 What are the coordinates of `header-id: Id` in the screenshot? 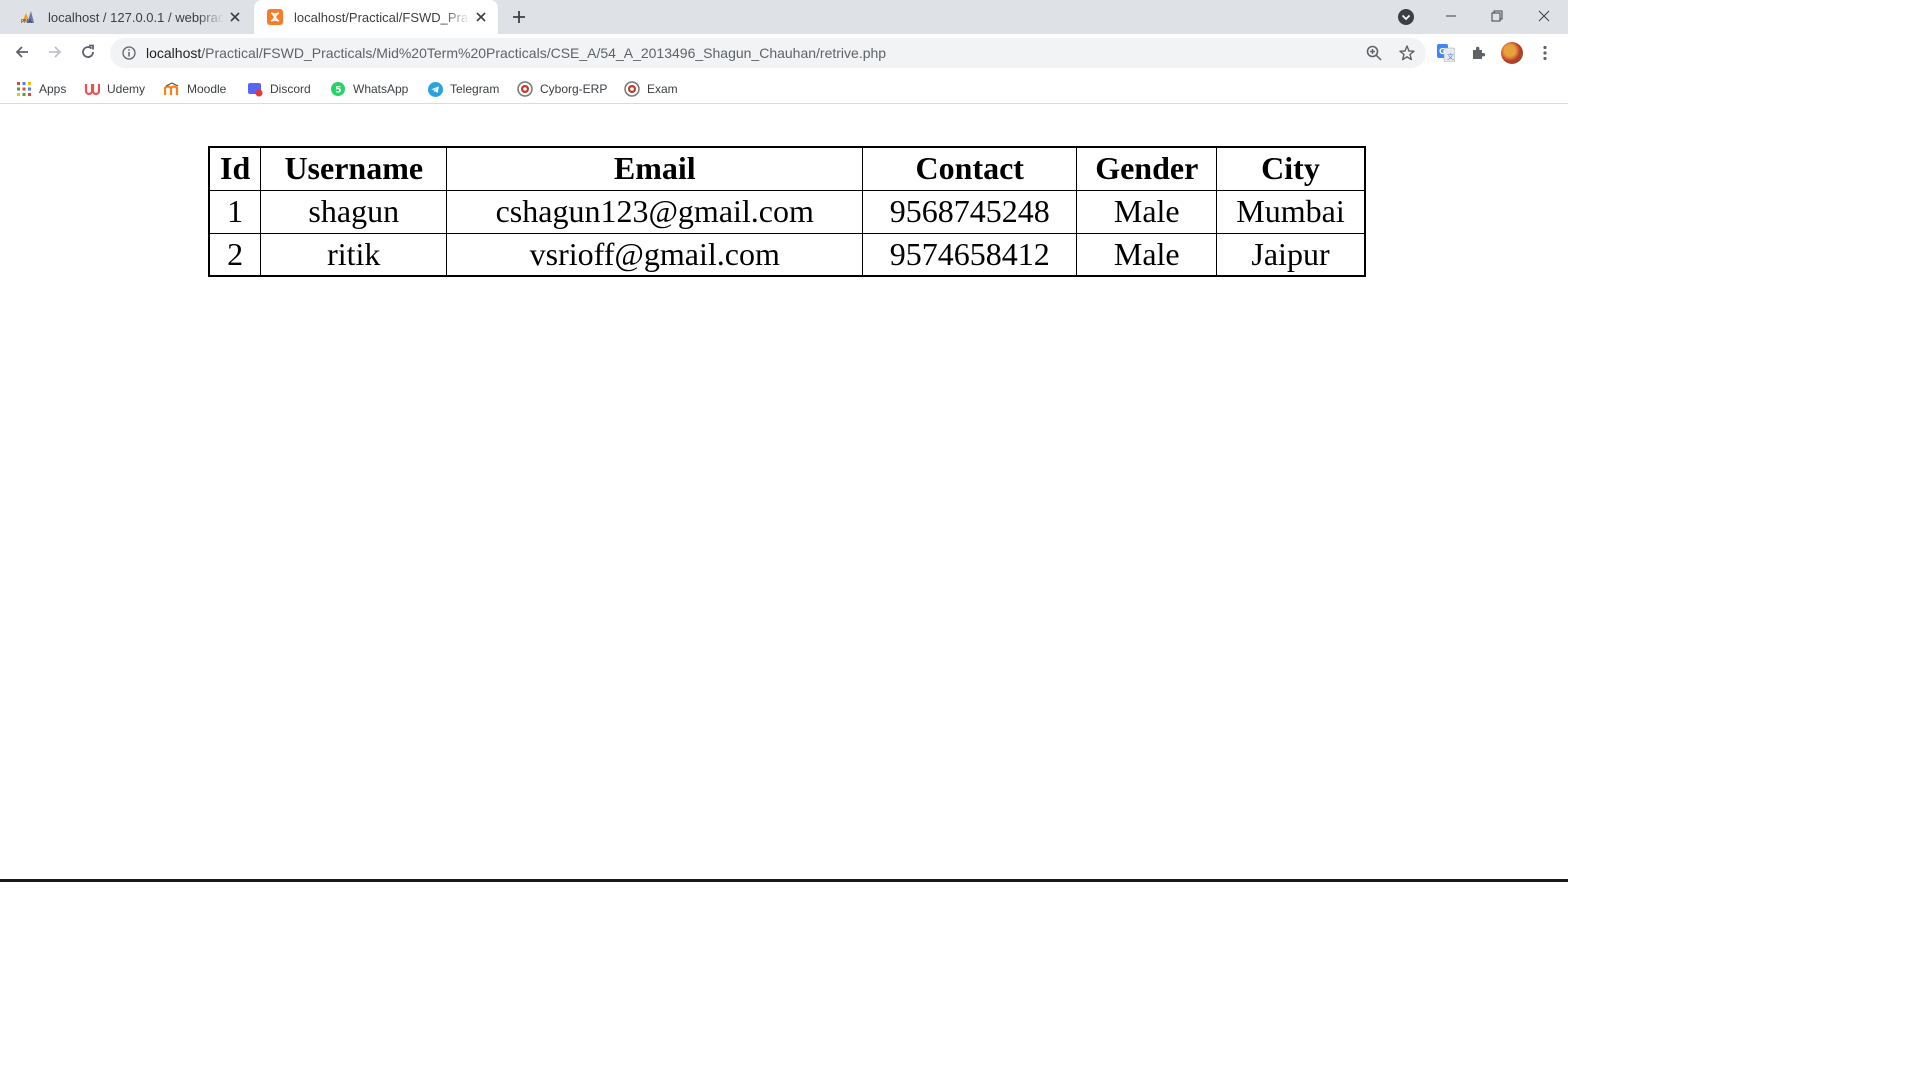 It's located at (235, 168).